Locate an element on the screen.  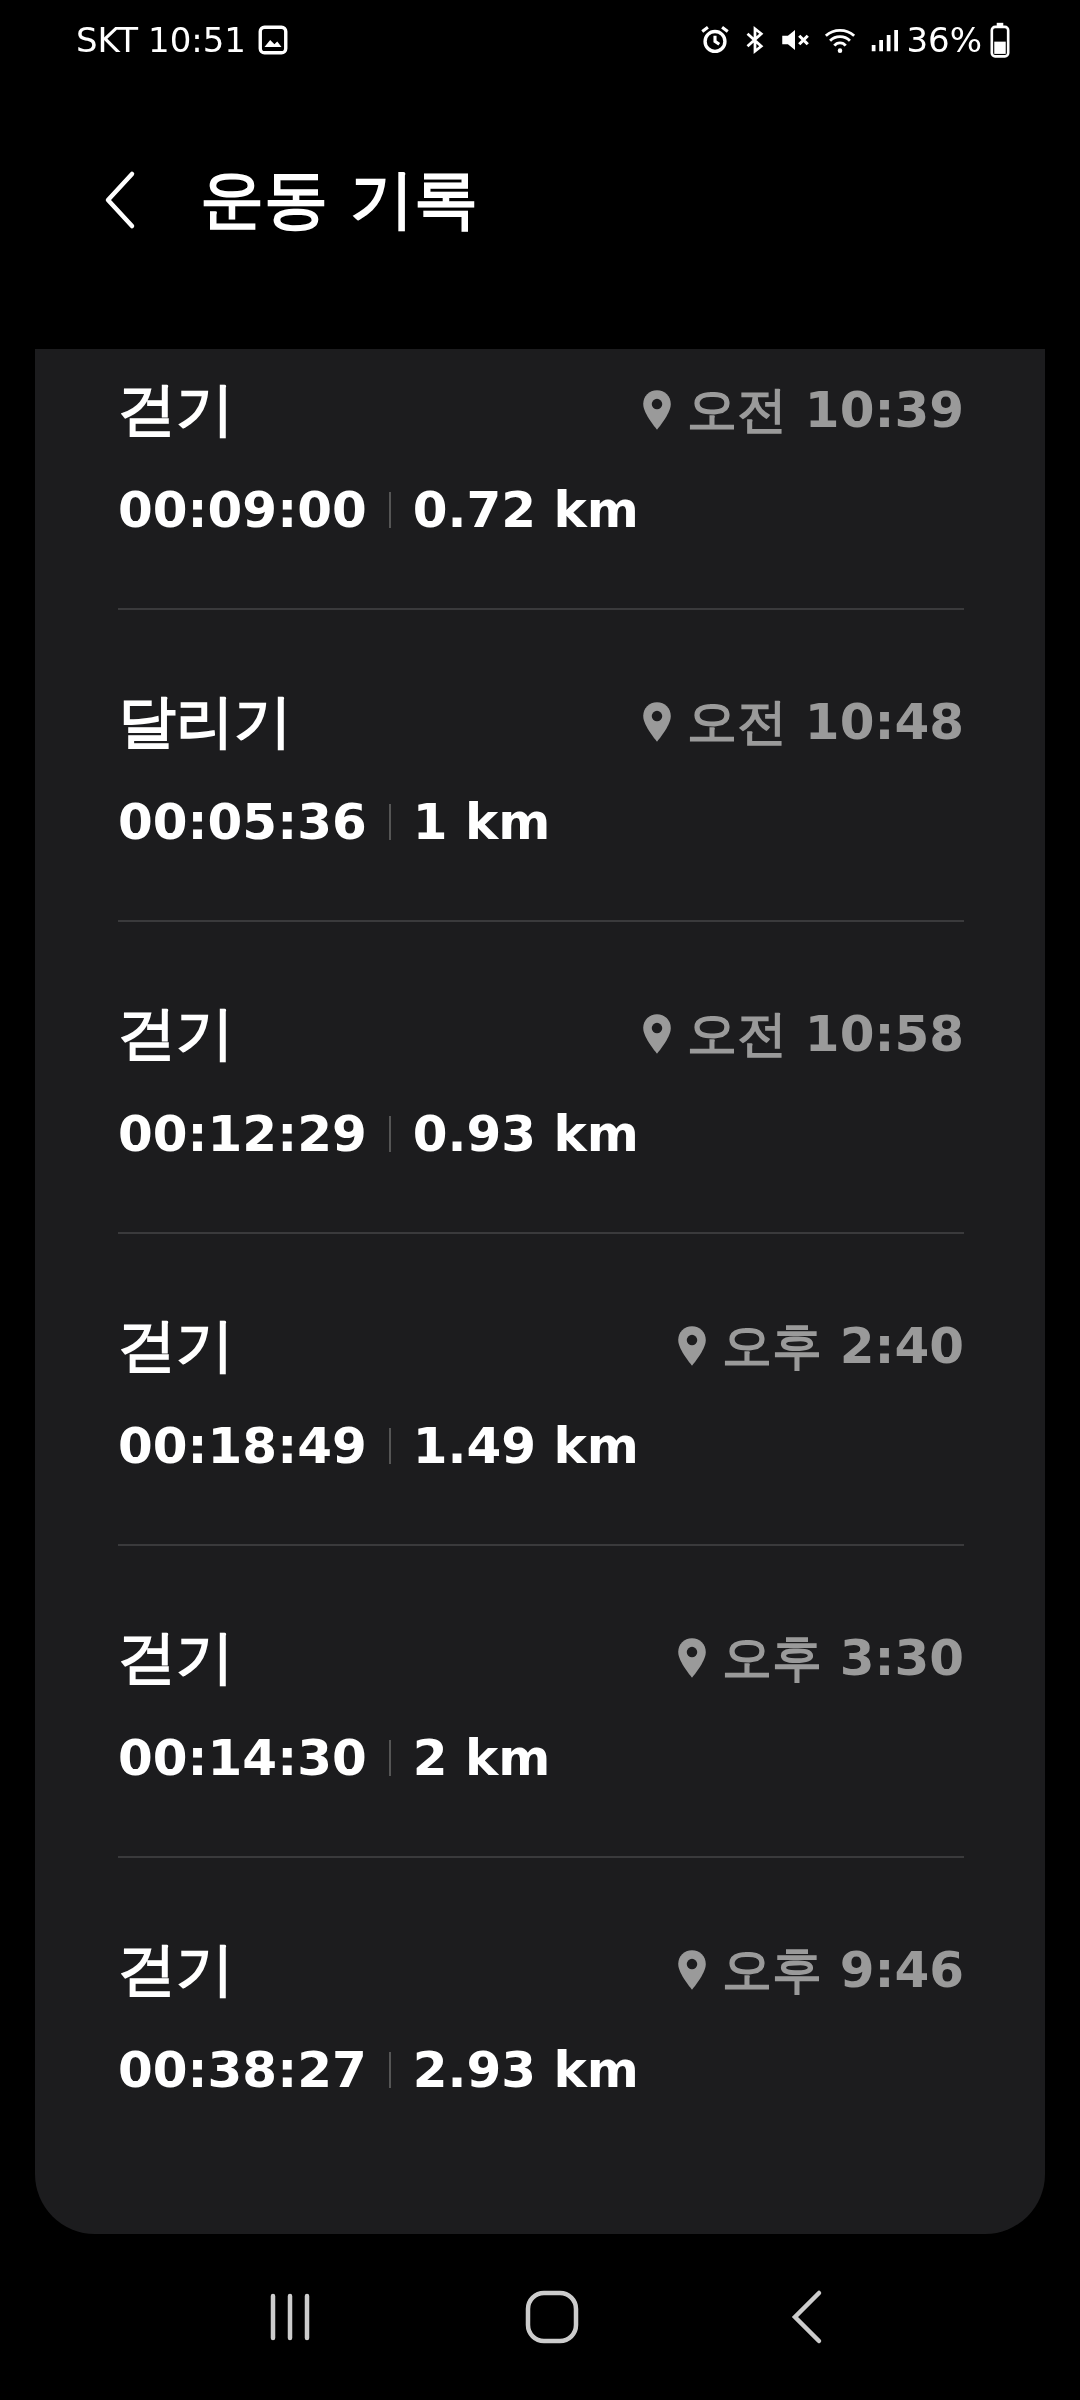
duration: 00:09:00 is located at coordinates (242, 510).